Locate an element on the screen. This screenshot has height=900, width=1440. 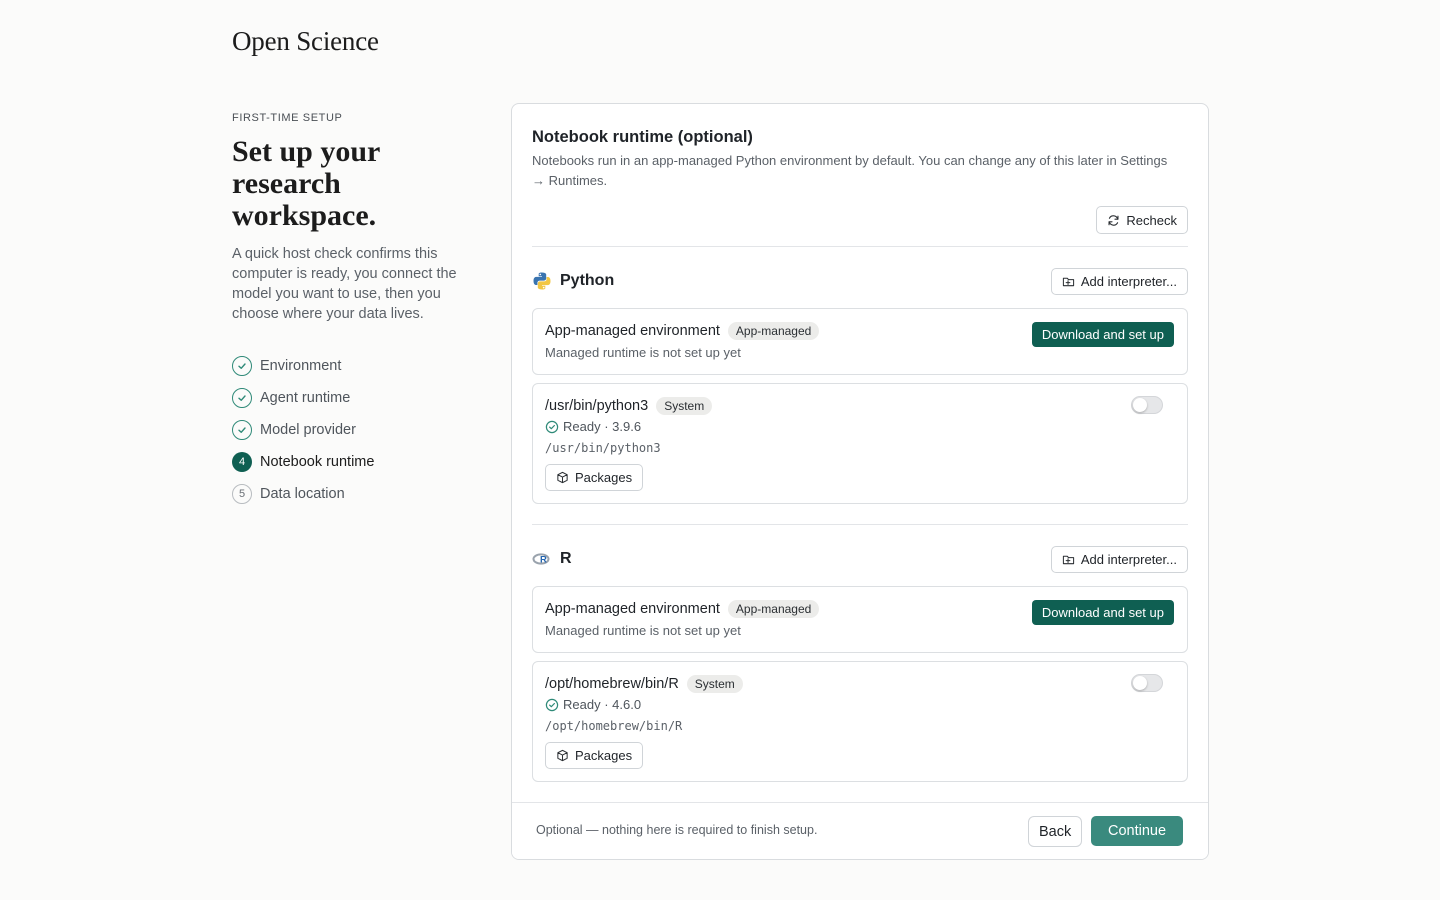
back-button: Back is located at coordinates (1055, 831).